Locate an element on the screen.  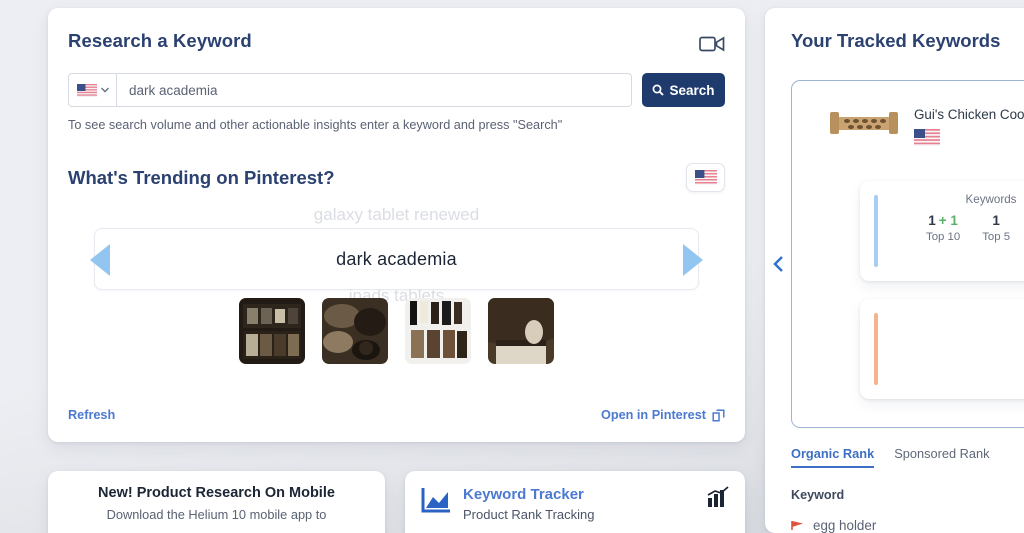
stat-top5-value: 1 is located at coordinates (996, 220).